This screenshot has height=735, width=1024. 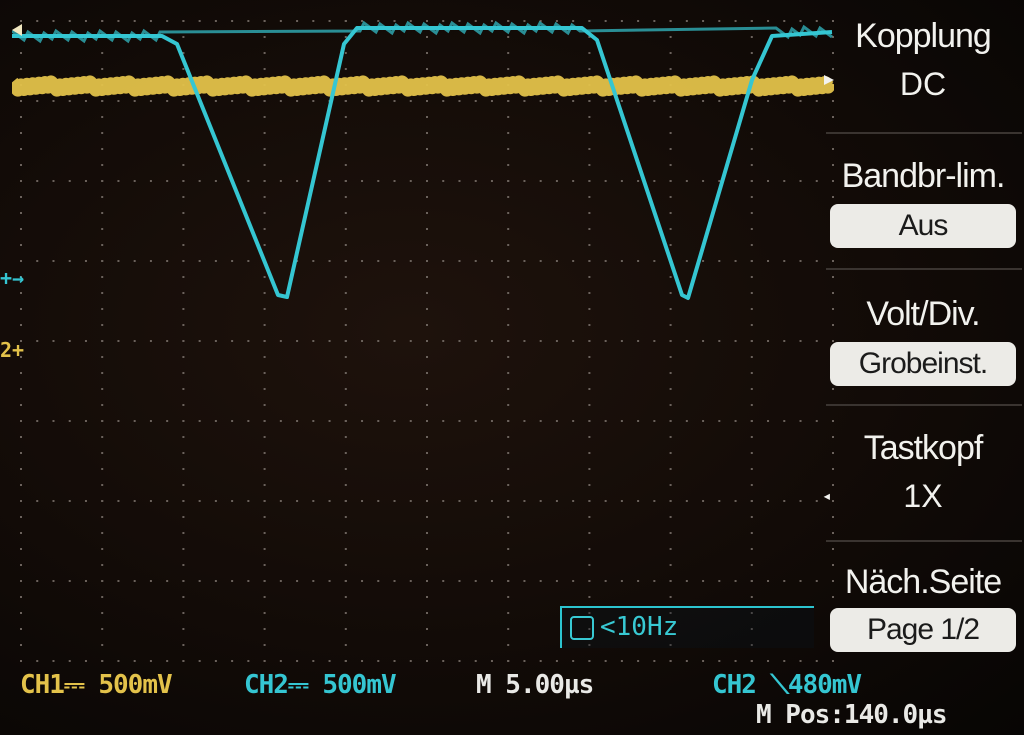 What do you see at coordinates (535, 685) in the screenshot?
I see `timebase-status: M 5.00µs` at bounding box center [535, 685].